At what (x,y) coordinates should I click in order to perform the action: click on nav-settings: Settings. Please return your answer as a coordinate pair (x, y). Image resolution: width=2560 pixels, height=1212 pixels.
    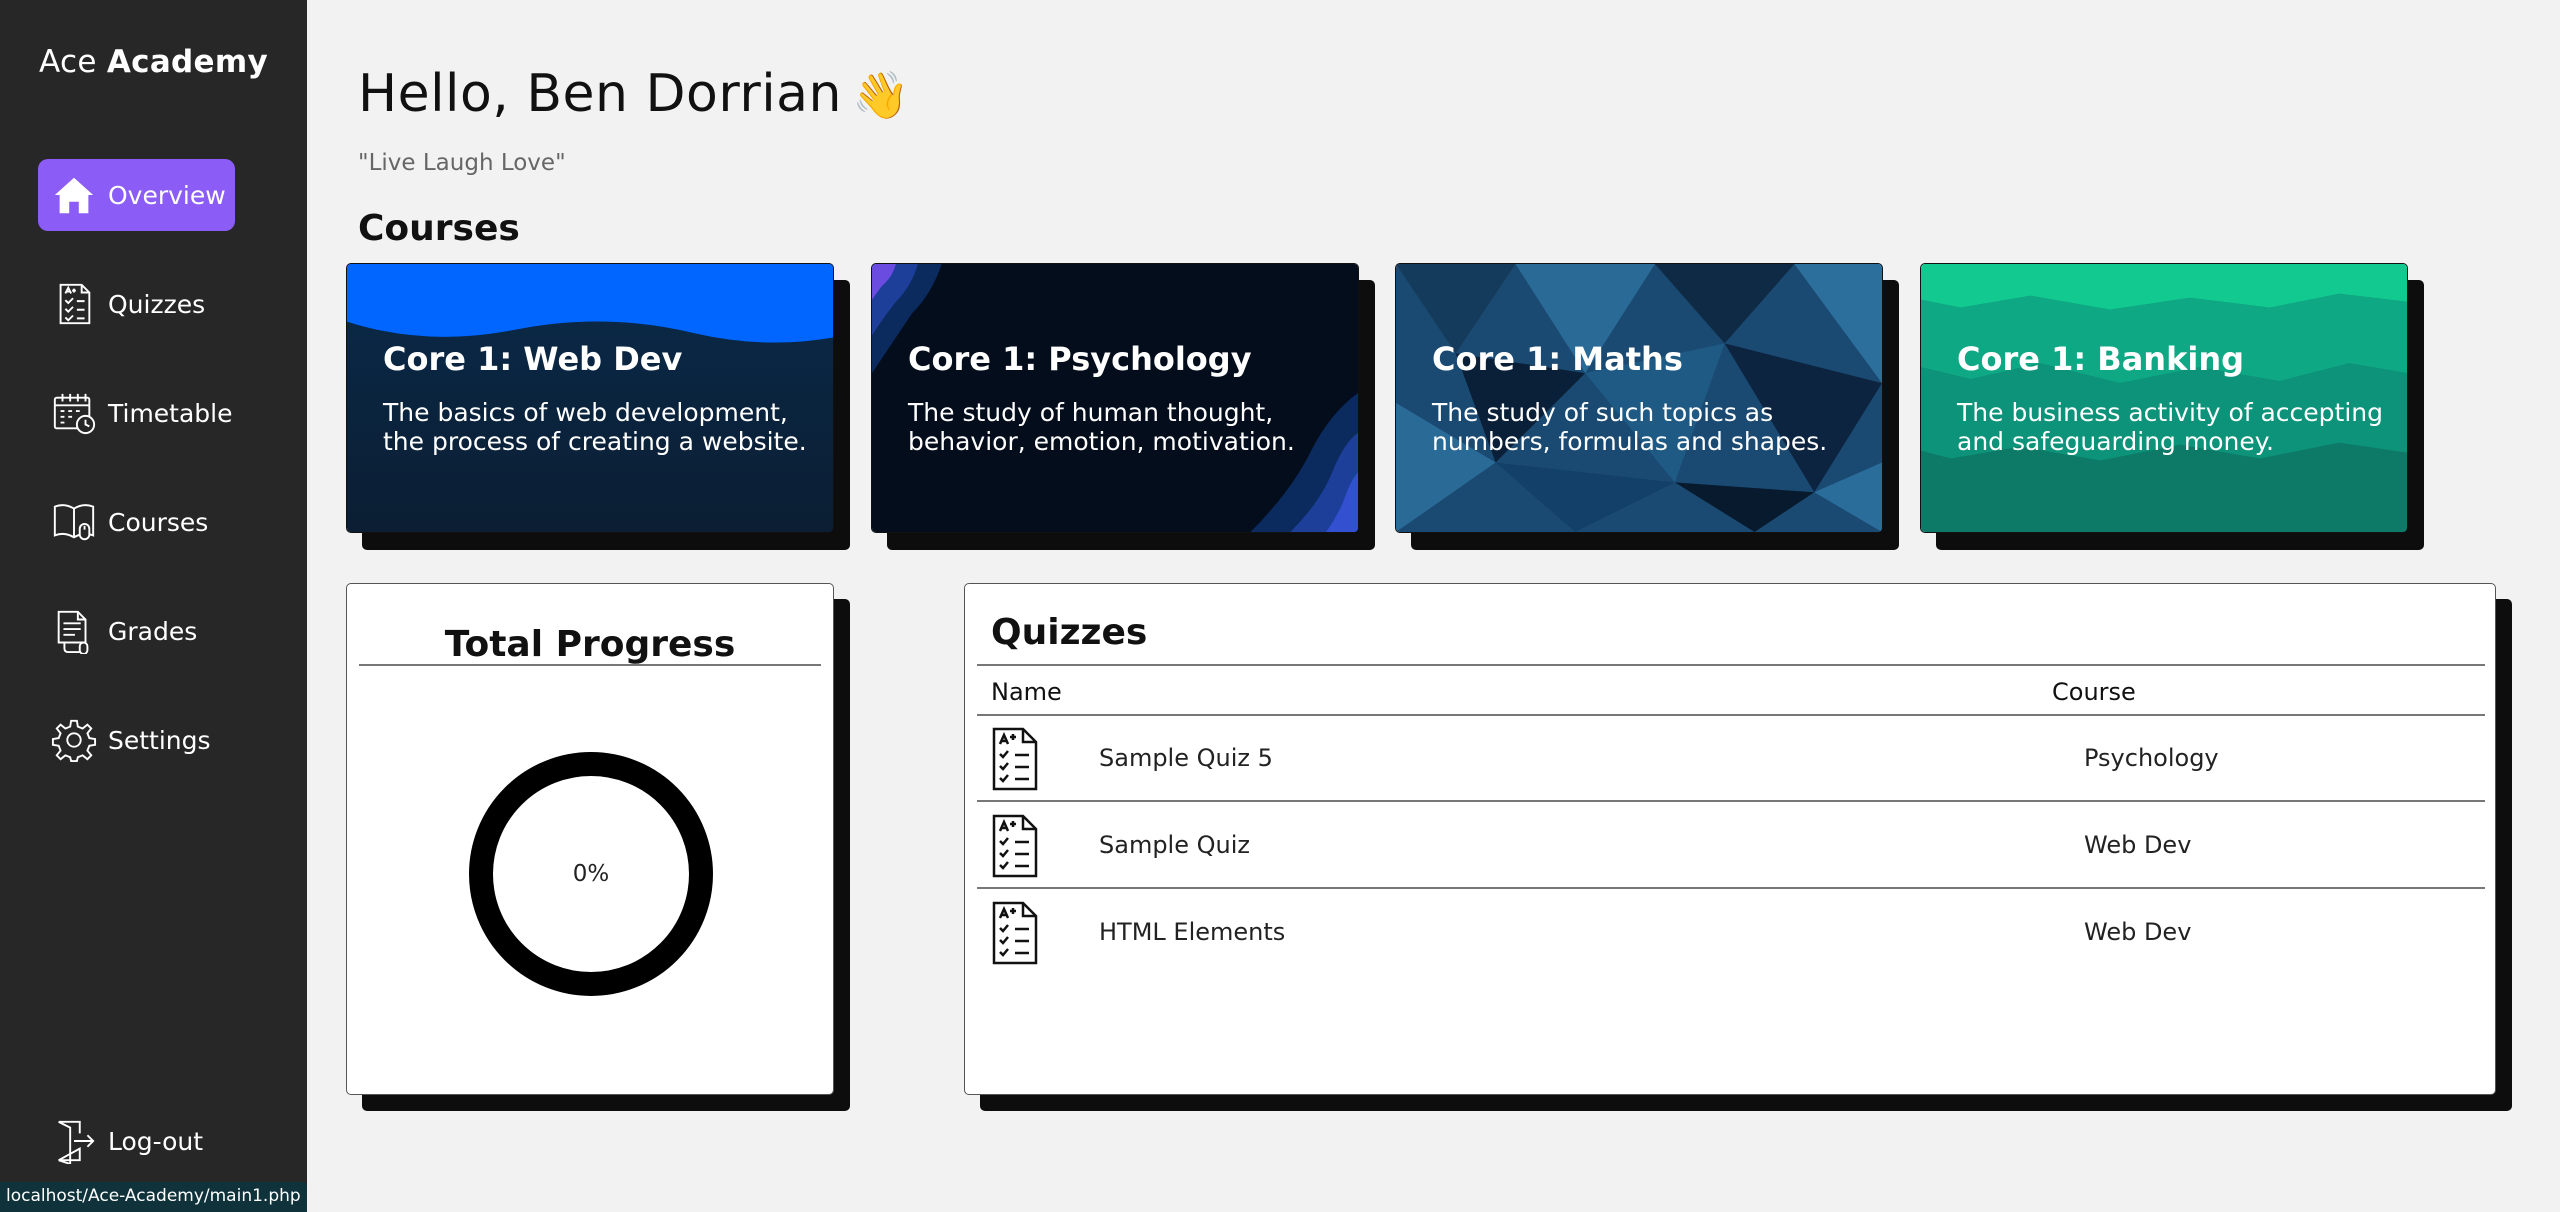
    Looking at the image, I should click on (136, 740).